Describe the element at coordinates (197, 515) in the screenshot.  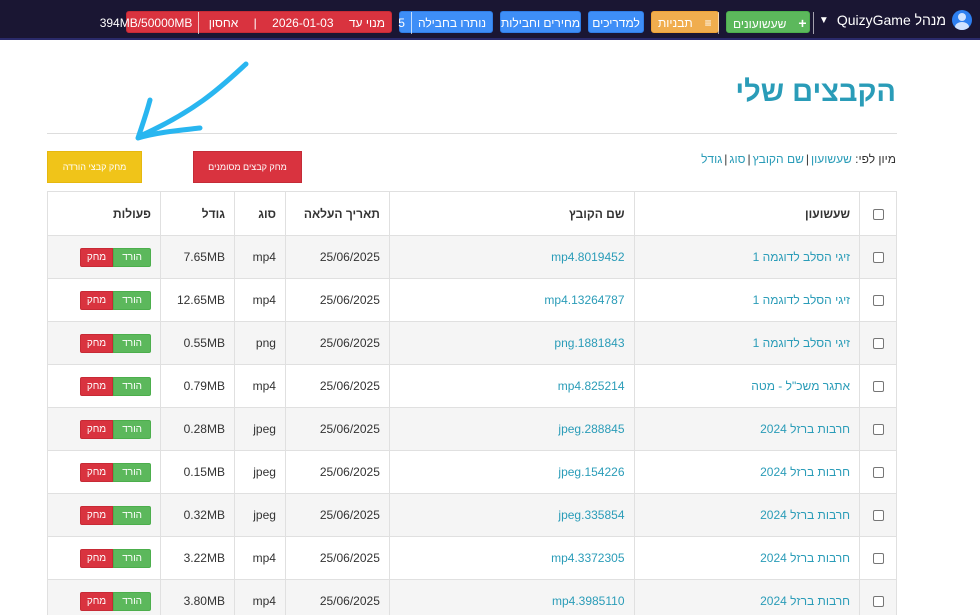
I see `row-size: 0.32MB` at that location.